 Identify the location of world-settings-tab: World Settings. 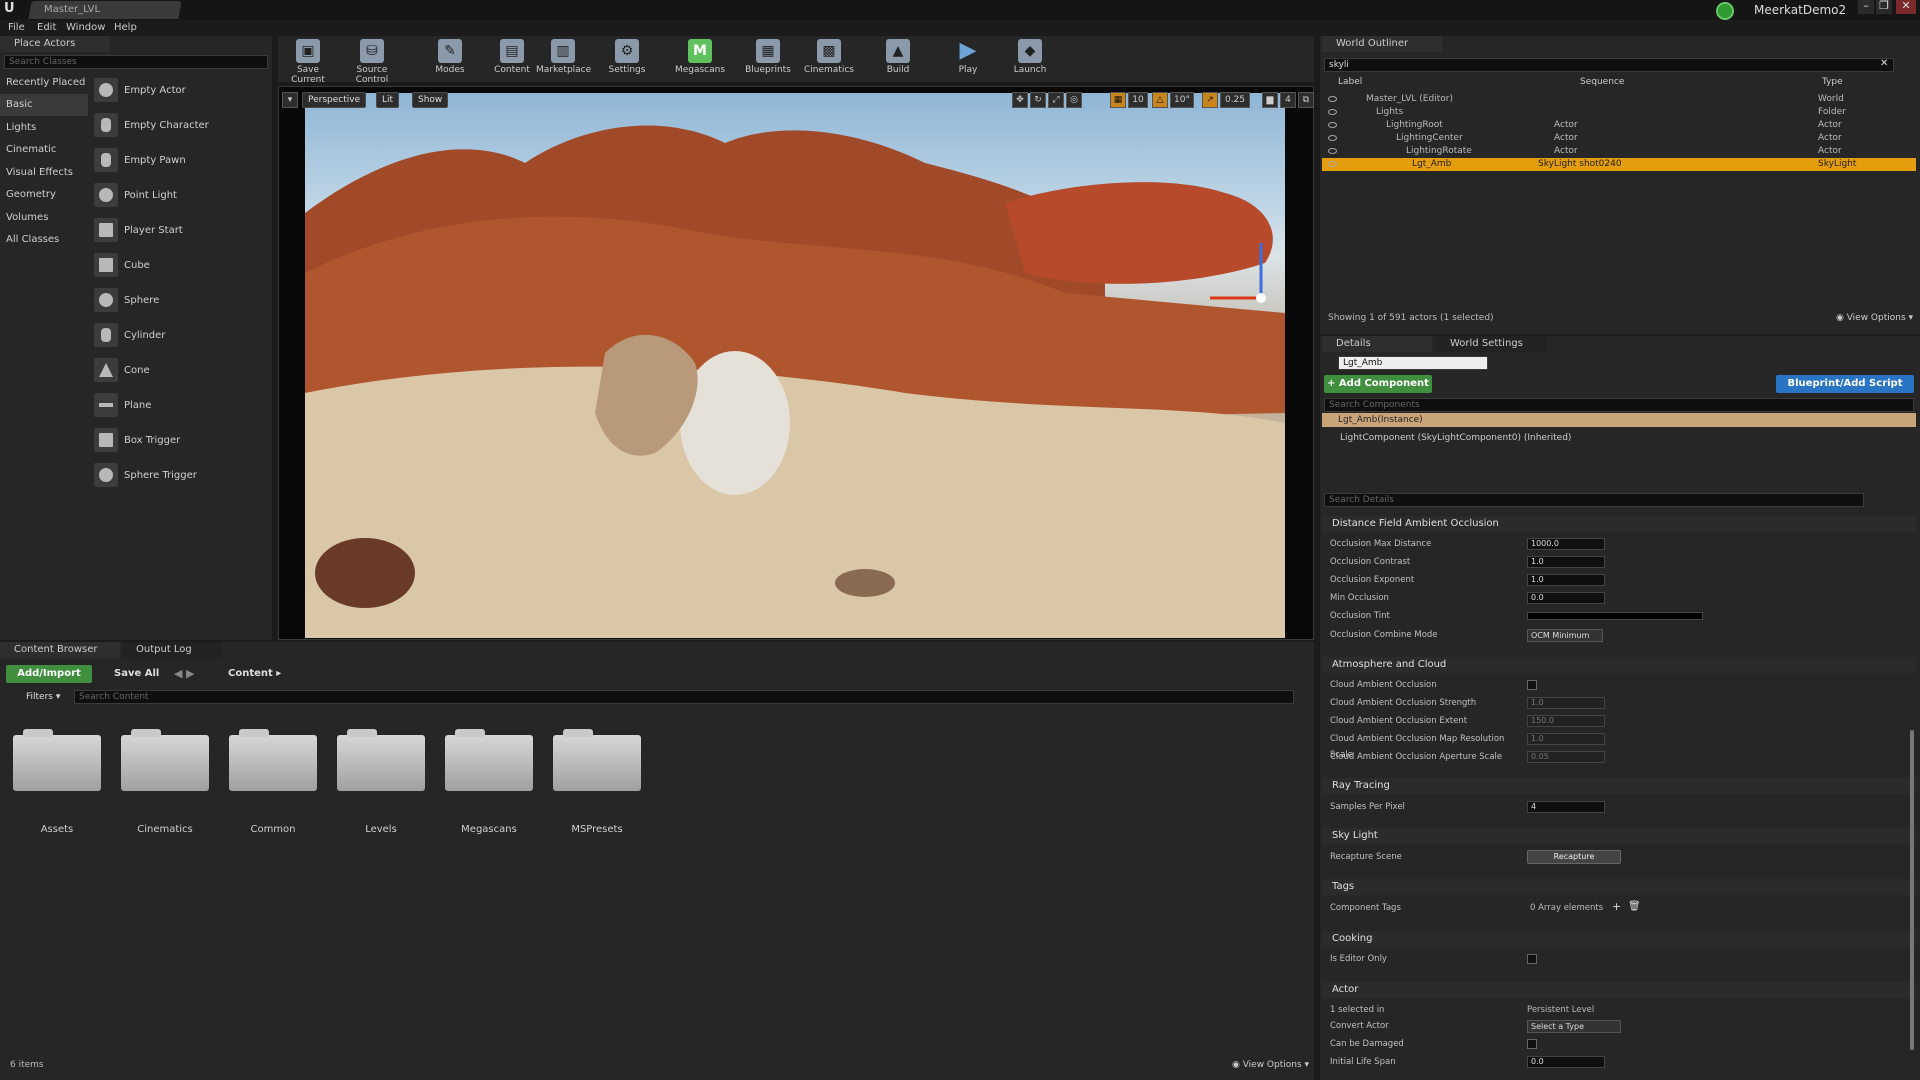
(1491, 344).